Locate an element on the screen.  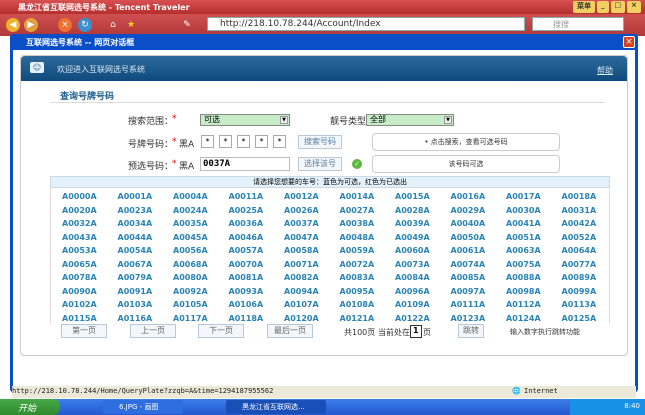
plate-number-cell: A0043A is located at coordinates (79, 237).